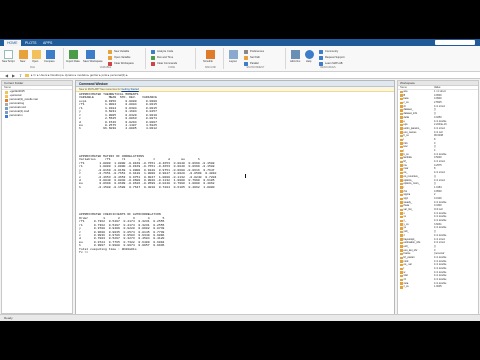 The width and height of the screenshot is (480, 360). I want to click on open-icon, so click(36, 54).